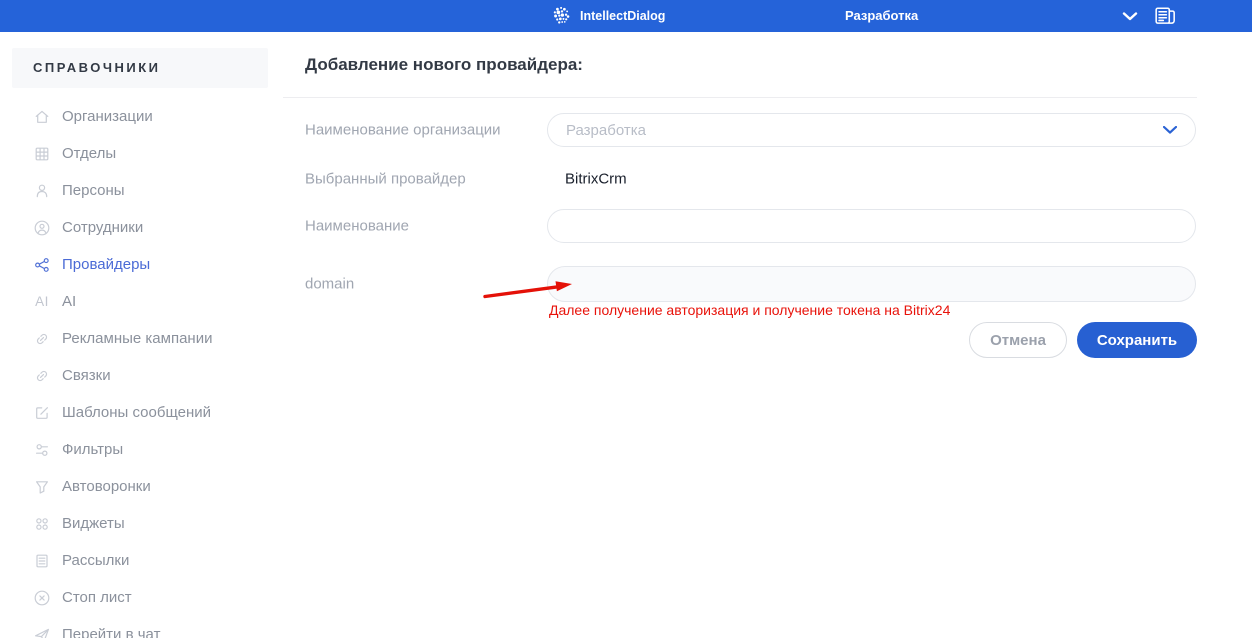 The width and height of the screenshot is (1252, 638). What do you see at coordinates (42, 524) in the screenshot?
I see `widgets-icon` at bounding box center [42, 524].